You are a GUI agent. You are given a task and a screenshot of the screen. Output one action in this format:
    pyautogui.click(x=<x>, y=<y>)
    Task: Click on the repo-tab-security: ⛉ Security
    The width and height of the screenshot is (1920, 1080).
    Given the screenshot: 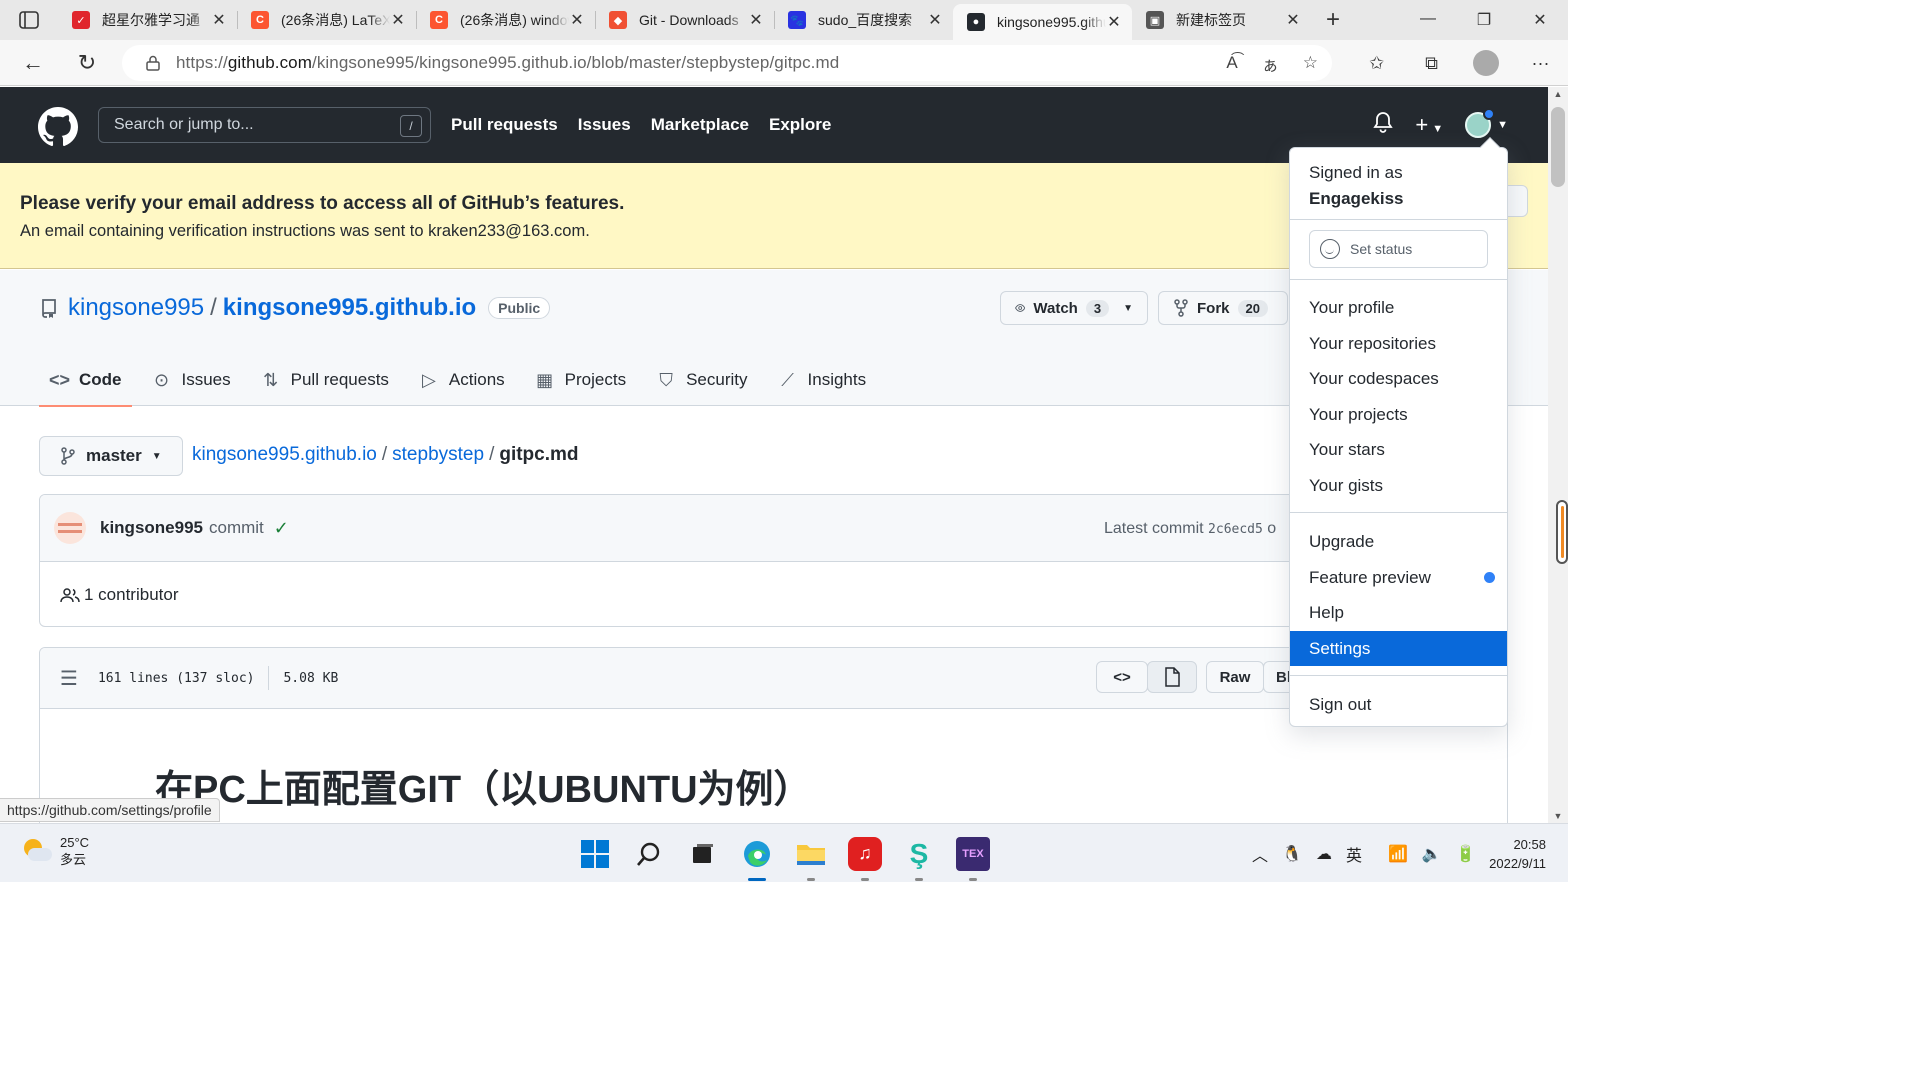 What is the action you would take?
    pyautogui.click(x=701, y=380)
    